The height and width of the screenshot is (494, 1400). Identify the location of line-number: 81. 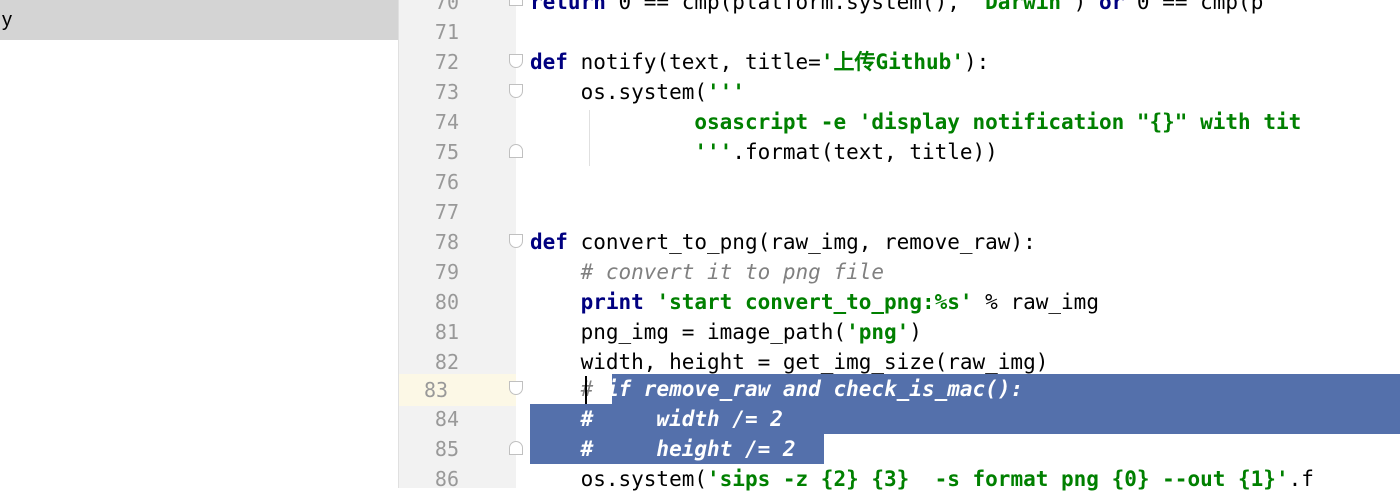
(446, 332).